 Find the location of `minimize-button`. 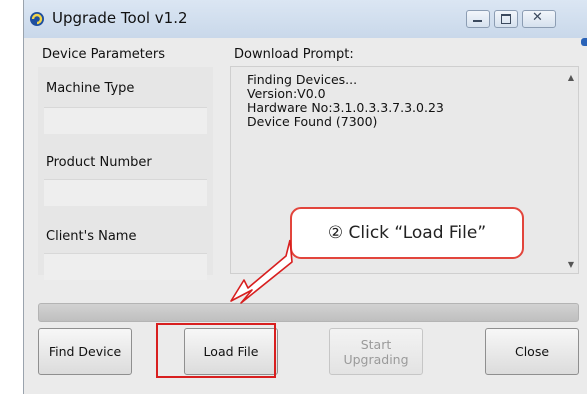

minimize-button is located at coordinates (478, 19).